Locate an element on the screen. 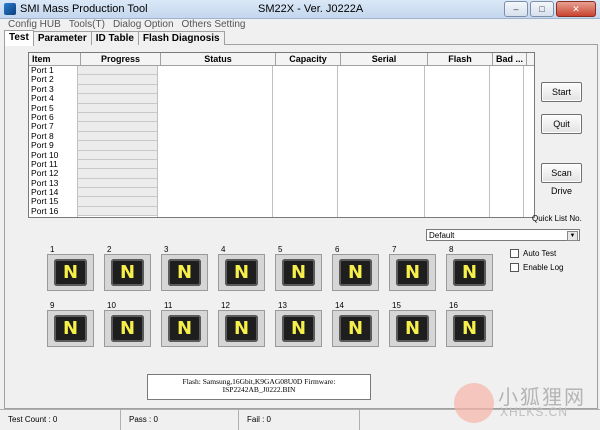 Image resolution: width=600 pixels, height=430 pixels. drive-number: 2 is located at coordinates (109, 249).